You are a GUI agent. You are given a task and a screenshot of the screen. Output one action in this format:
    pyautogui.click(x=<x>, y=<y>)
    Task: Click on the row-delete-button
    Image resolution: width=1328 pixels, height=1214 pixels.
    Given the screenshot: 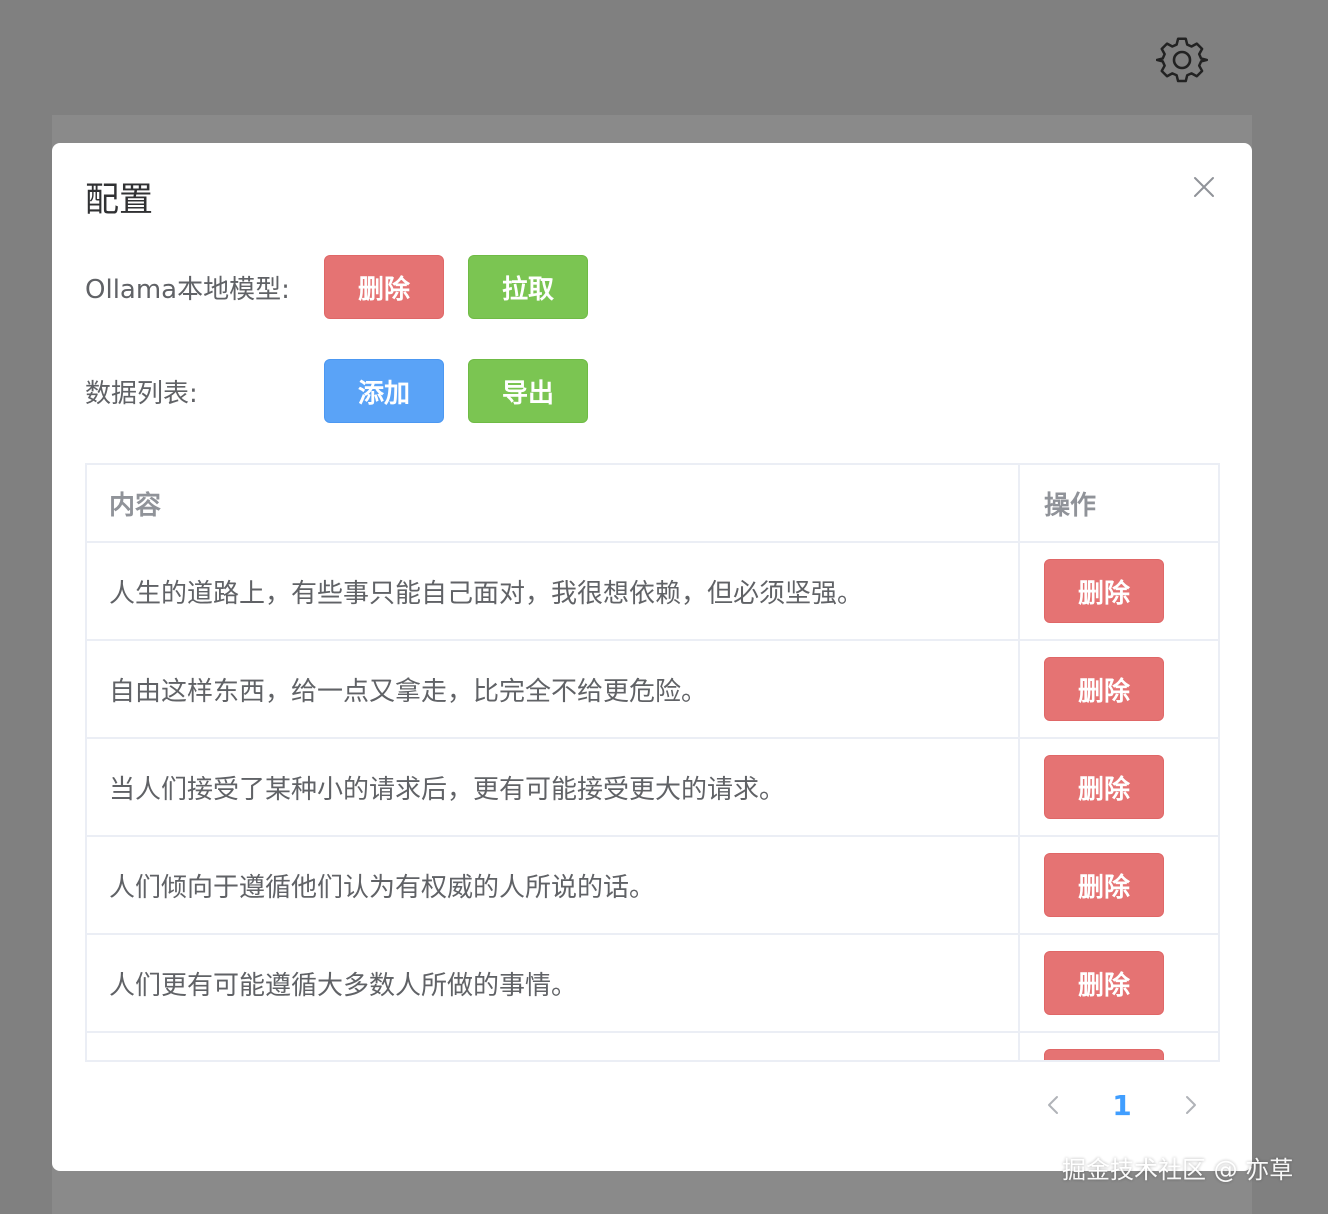 What is the action you would take?
    pyautogui.click(x=1104, y=1054)
    